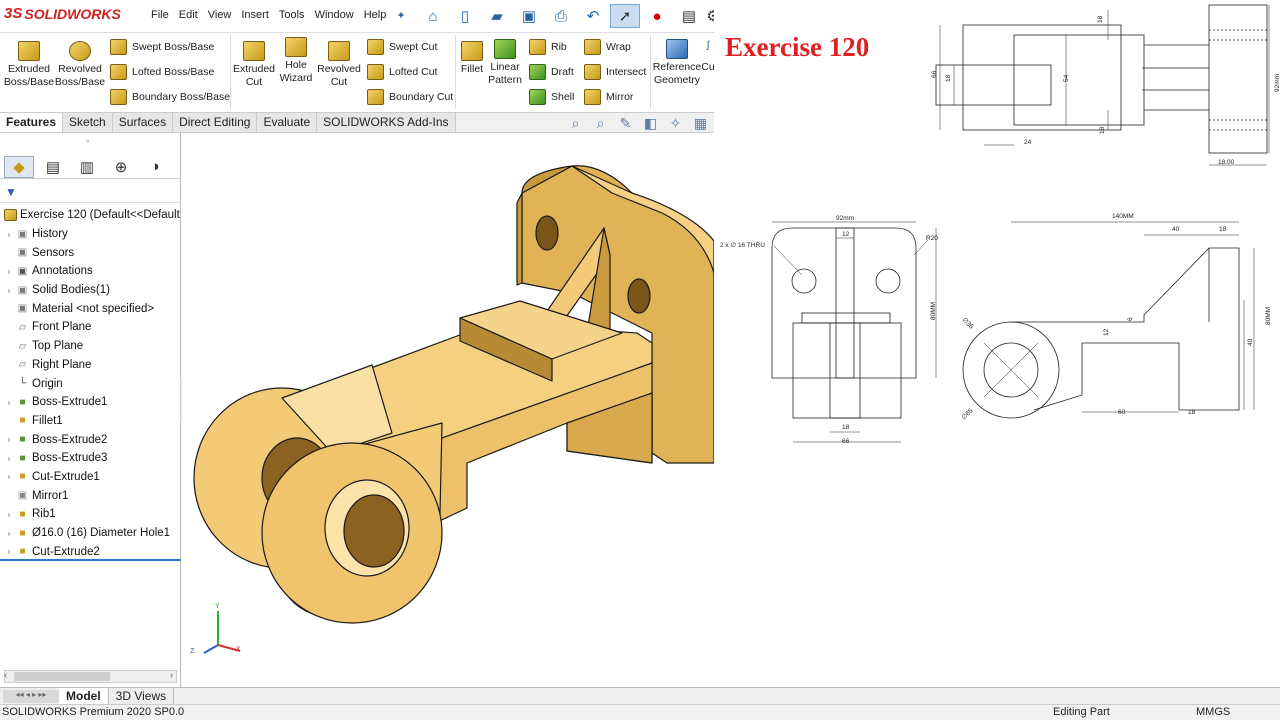  I want to click on extruded-cut-button: Extruded Cut, so click(254, 64).